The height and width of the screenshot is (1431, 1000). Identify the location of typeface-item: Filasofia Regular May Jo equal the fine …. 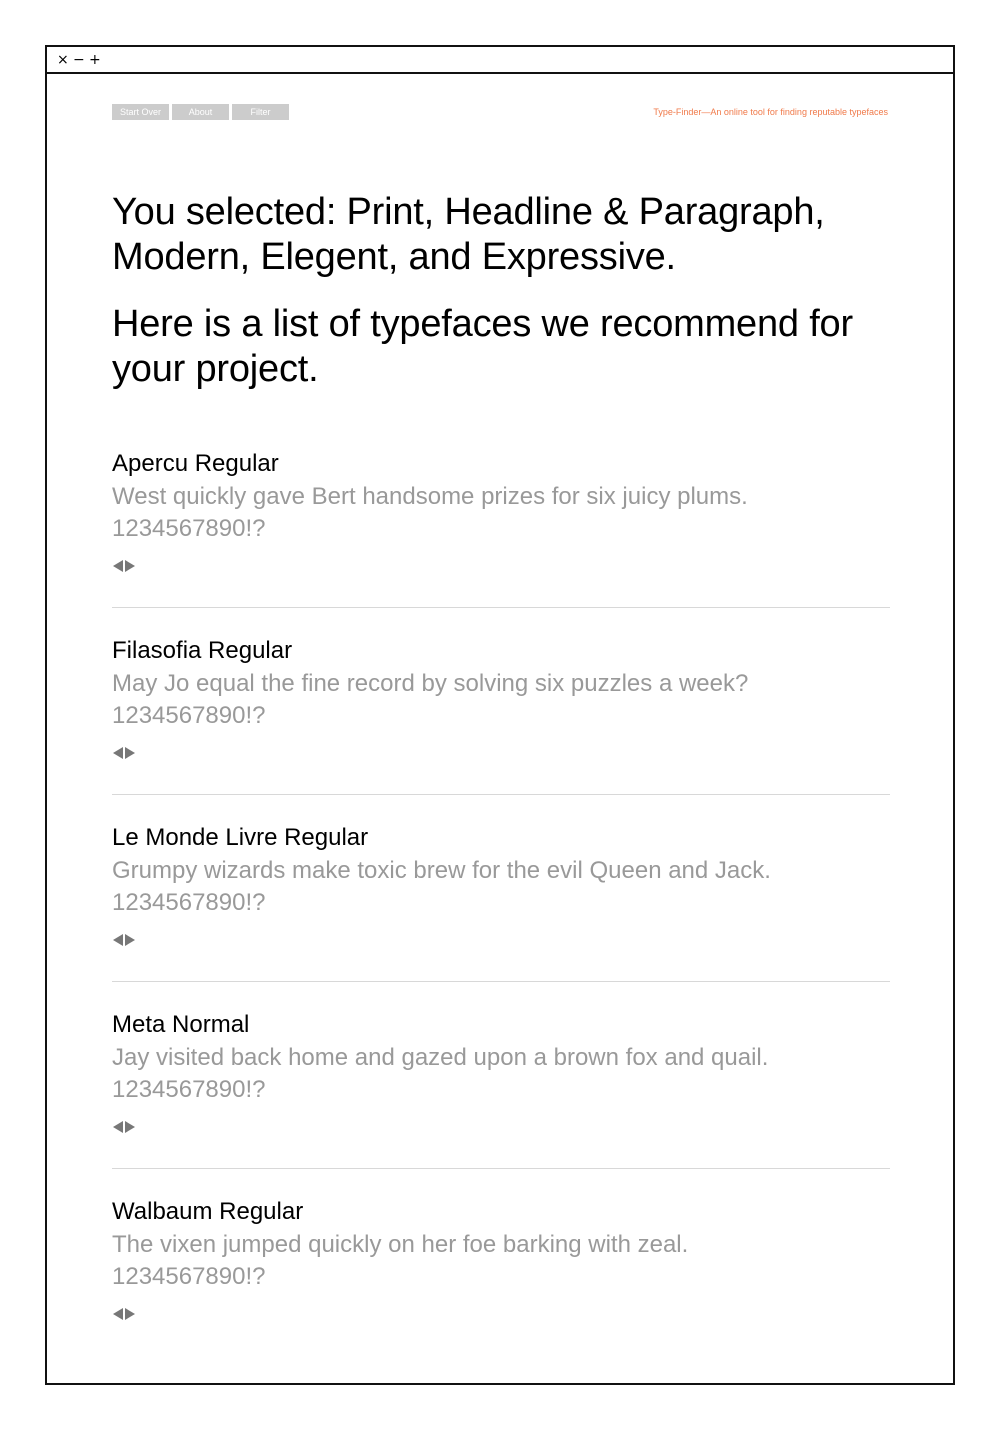
(501, 715).